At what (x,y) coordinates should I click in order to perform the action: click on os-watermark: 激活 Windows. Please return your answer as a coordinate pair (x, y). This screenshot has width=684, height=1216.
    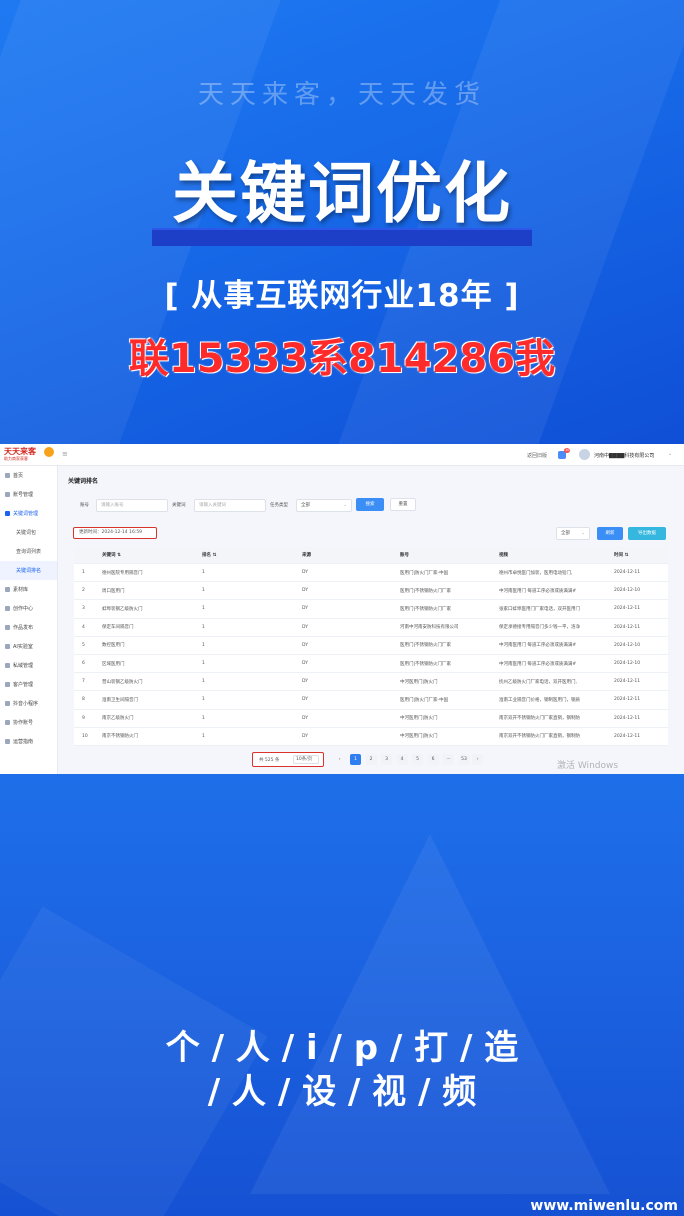
    Looking at the image, I should click on (588, 766).